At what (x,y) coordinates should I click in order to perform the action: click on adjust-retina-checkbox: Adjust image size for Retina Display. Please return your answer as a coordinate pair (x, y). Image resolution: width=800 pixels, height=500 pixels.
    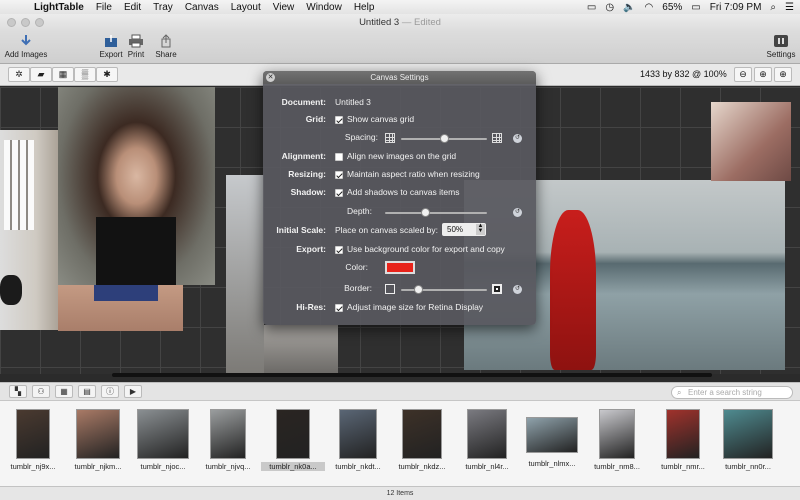
    Looking at the image, I should click on (409, 307).